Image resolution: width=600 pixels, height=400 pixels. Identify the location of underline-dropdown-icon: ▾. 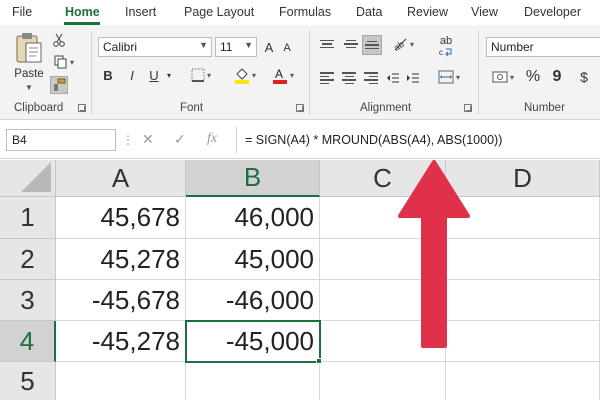
(169, 75).